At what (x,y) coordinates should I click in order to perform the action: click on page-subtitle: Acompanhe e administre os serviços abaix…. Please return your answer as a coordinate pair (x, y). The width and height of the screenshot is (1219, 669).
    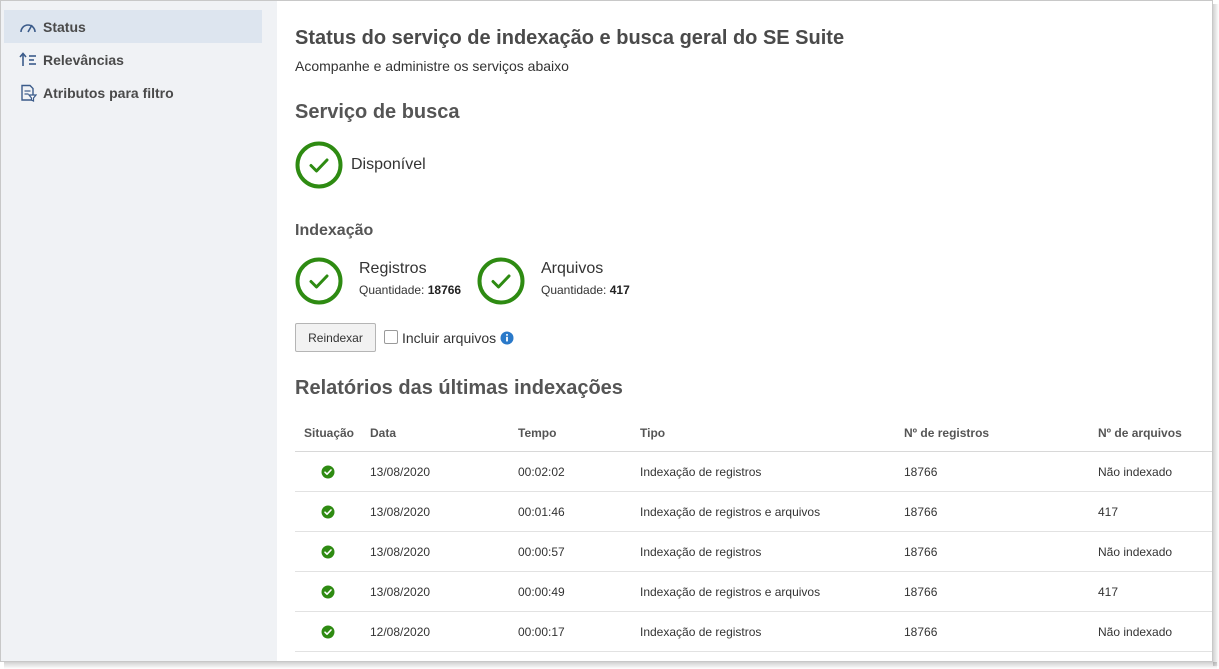
    Looking at the image, I should click on (432, 66).